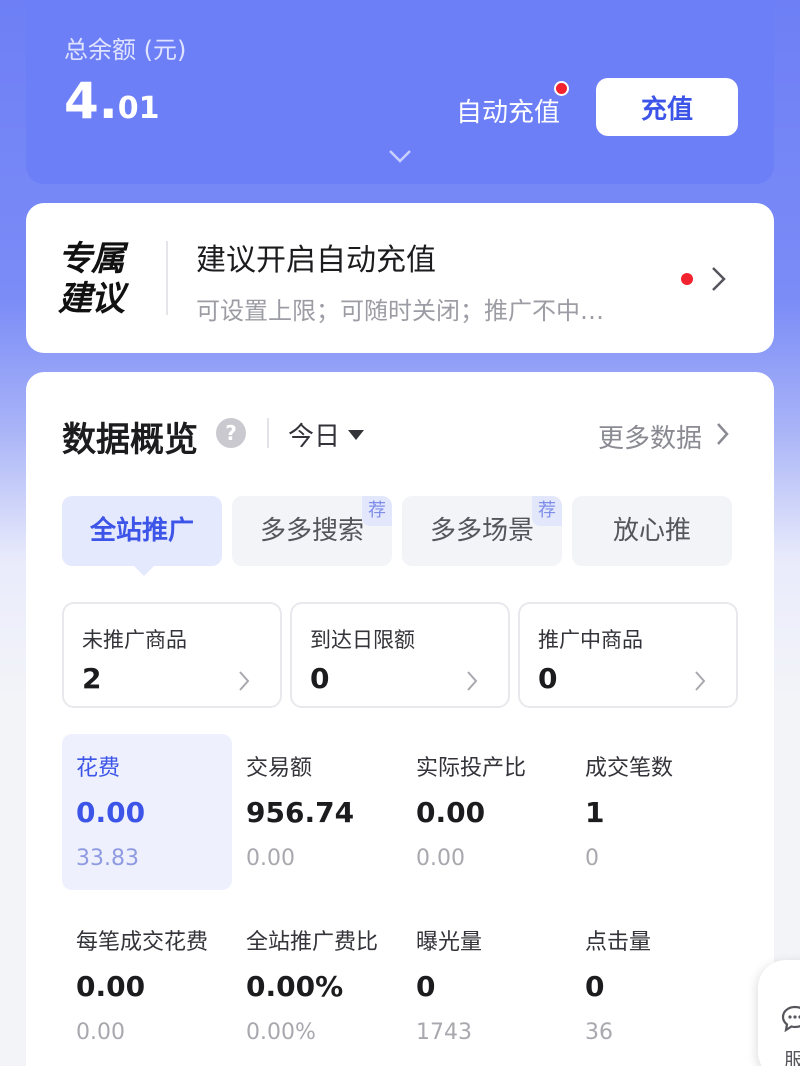 The image size is (800, 1066). What do you see at coordinates (312, 942) in the screenshot?
I see `metric-label: 全站推广费比` at bounding box center [312, 942].